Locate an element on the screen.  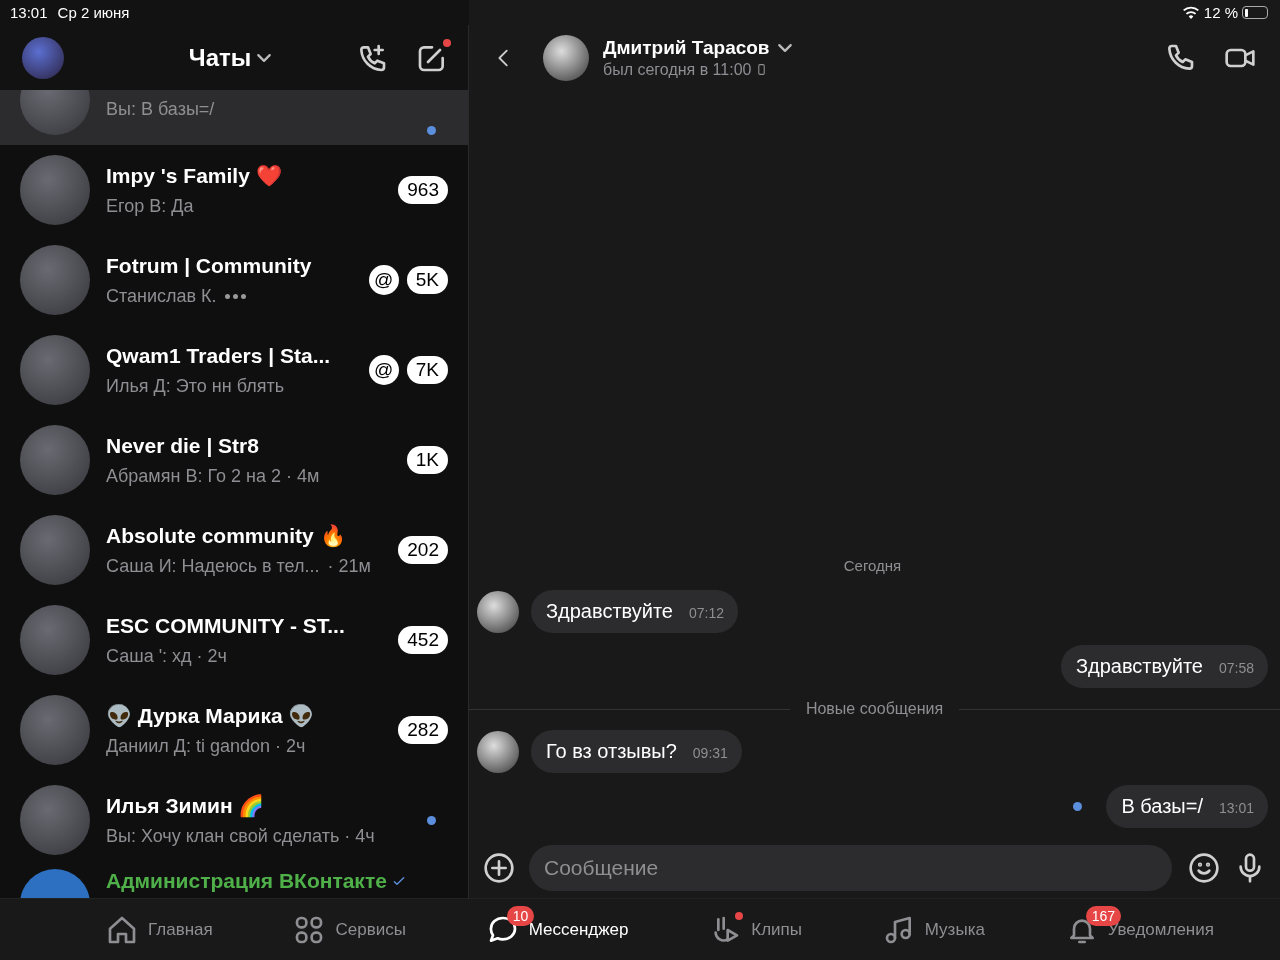
message-preview: Саша ': хд · 2ч is located at coordinates (166, 656).